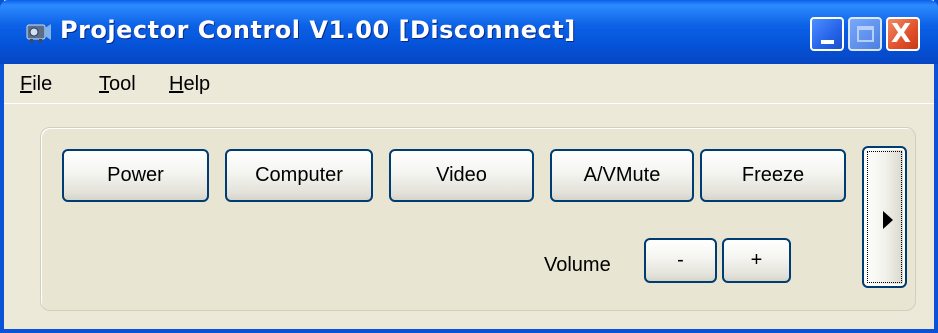  I want to click on menu-bar: File Tool Help, so click(469, 84).